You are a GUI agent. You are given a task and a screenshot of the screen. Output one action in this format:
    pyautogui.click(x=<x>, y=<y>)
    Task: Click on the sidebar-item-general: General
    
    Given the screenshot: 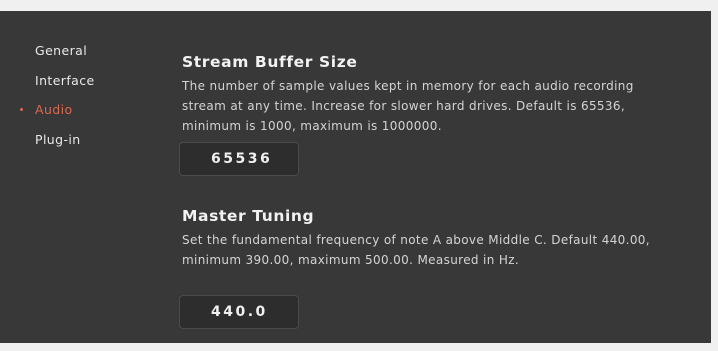 What is the action you would take?
    pyautogui.click(x=61, y=50)
    